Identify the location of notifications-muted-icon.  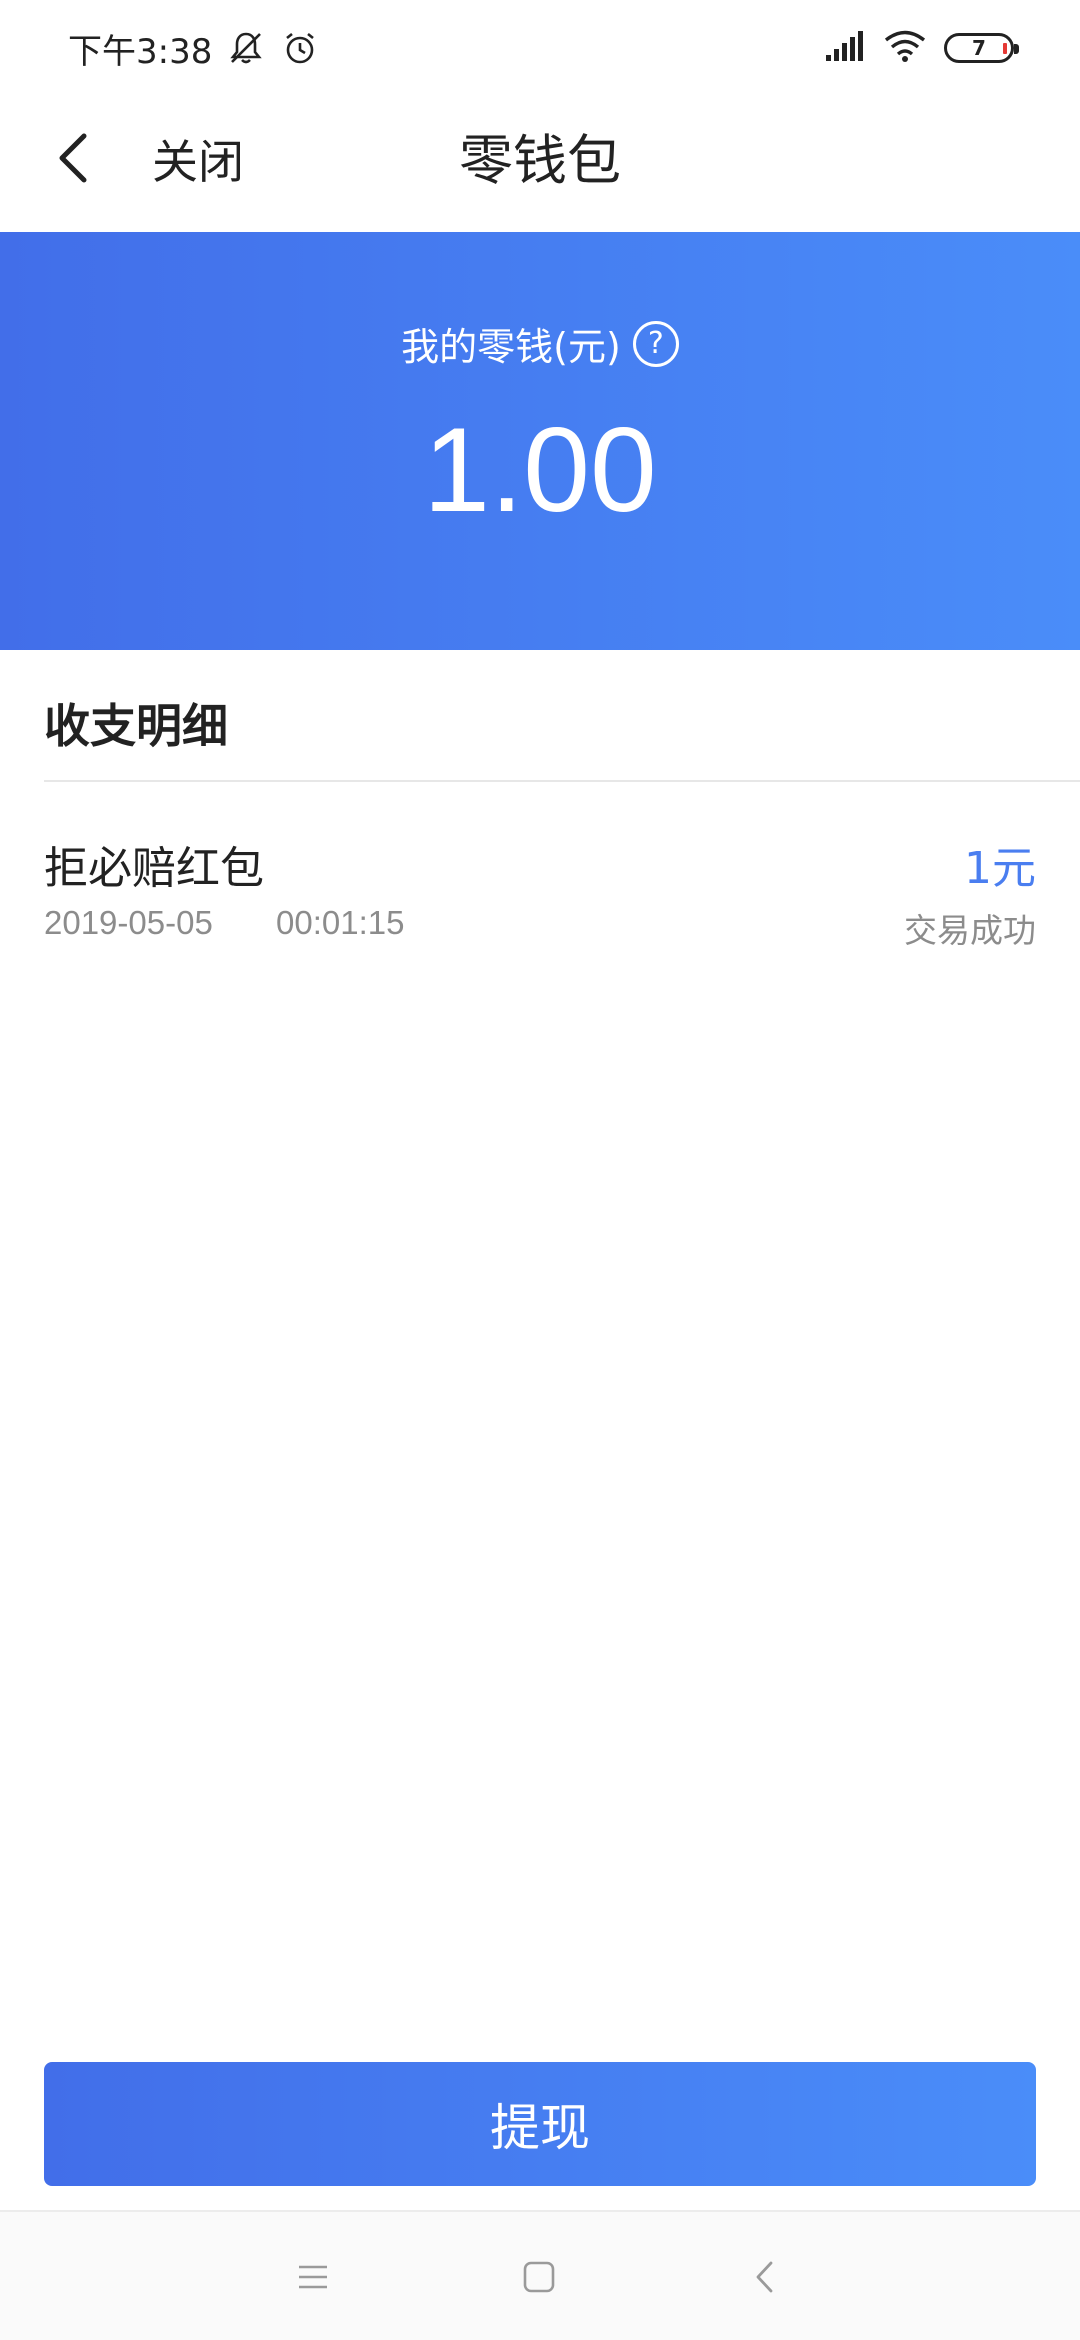
(246, 48).